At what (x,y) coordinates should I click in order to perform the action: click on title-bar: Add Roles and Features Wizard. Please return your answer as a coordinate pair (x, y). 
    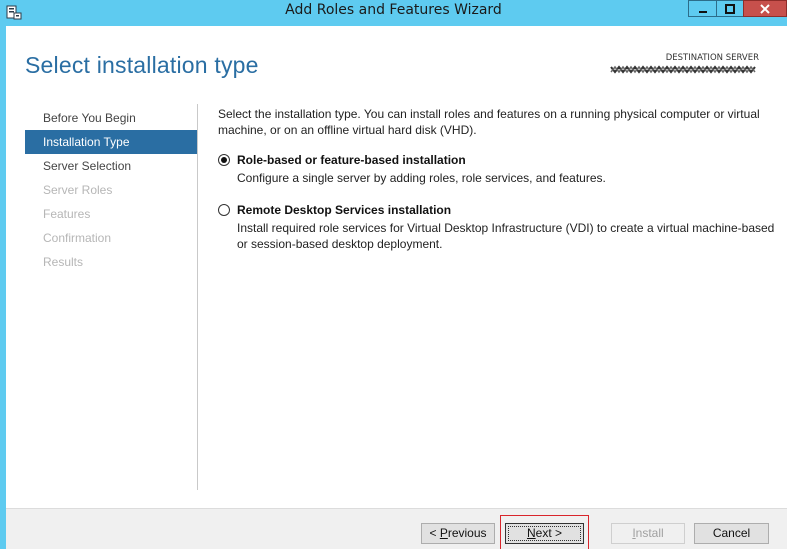
    Looking at the image, I should click on (393, 13).